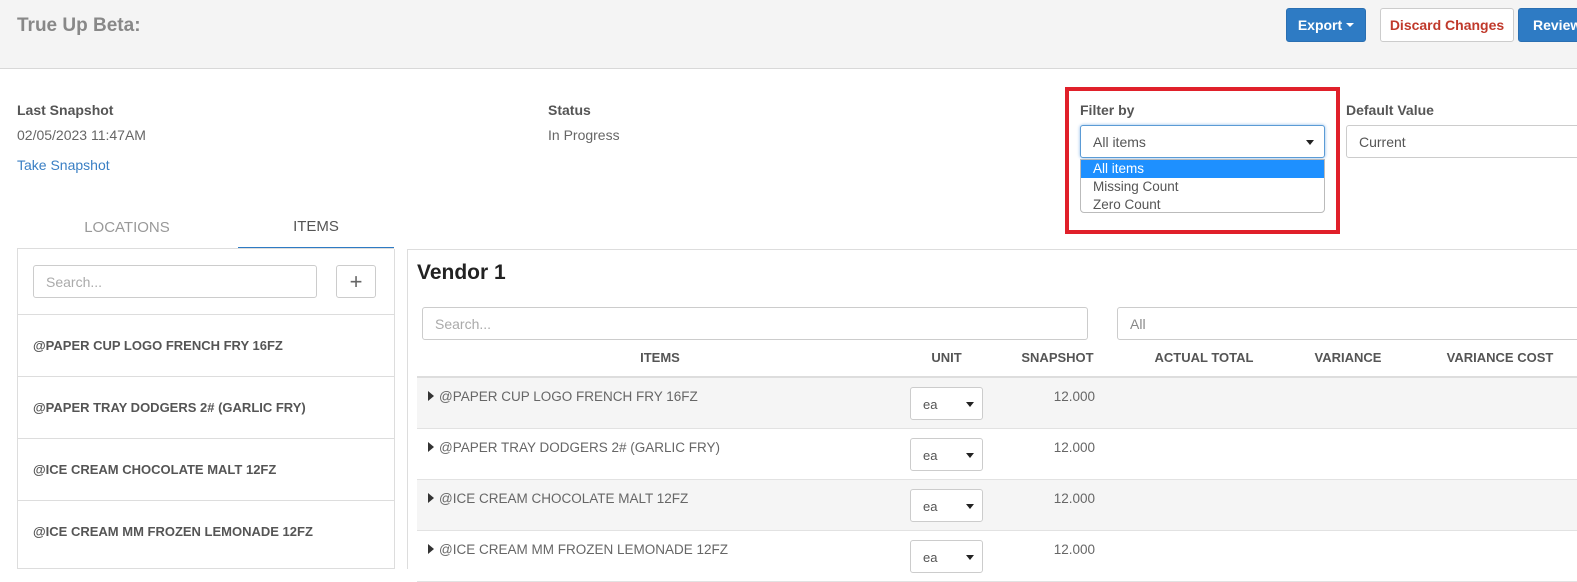 The width and height of the screenshot is (1577, 582). What do you see at coordinates (946, 357) in the screenshot?
I see `column-header-unit: UNIT` at bounding box center [946, 357].